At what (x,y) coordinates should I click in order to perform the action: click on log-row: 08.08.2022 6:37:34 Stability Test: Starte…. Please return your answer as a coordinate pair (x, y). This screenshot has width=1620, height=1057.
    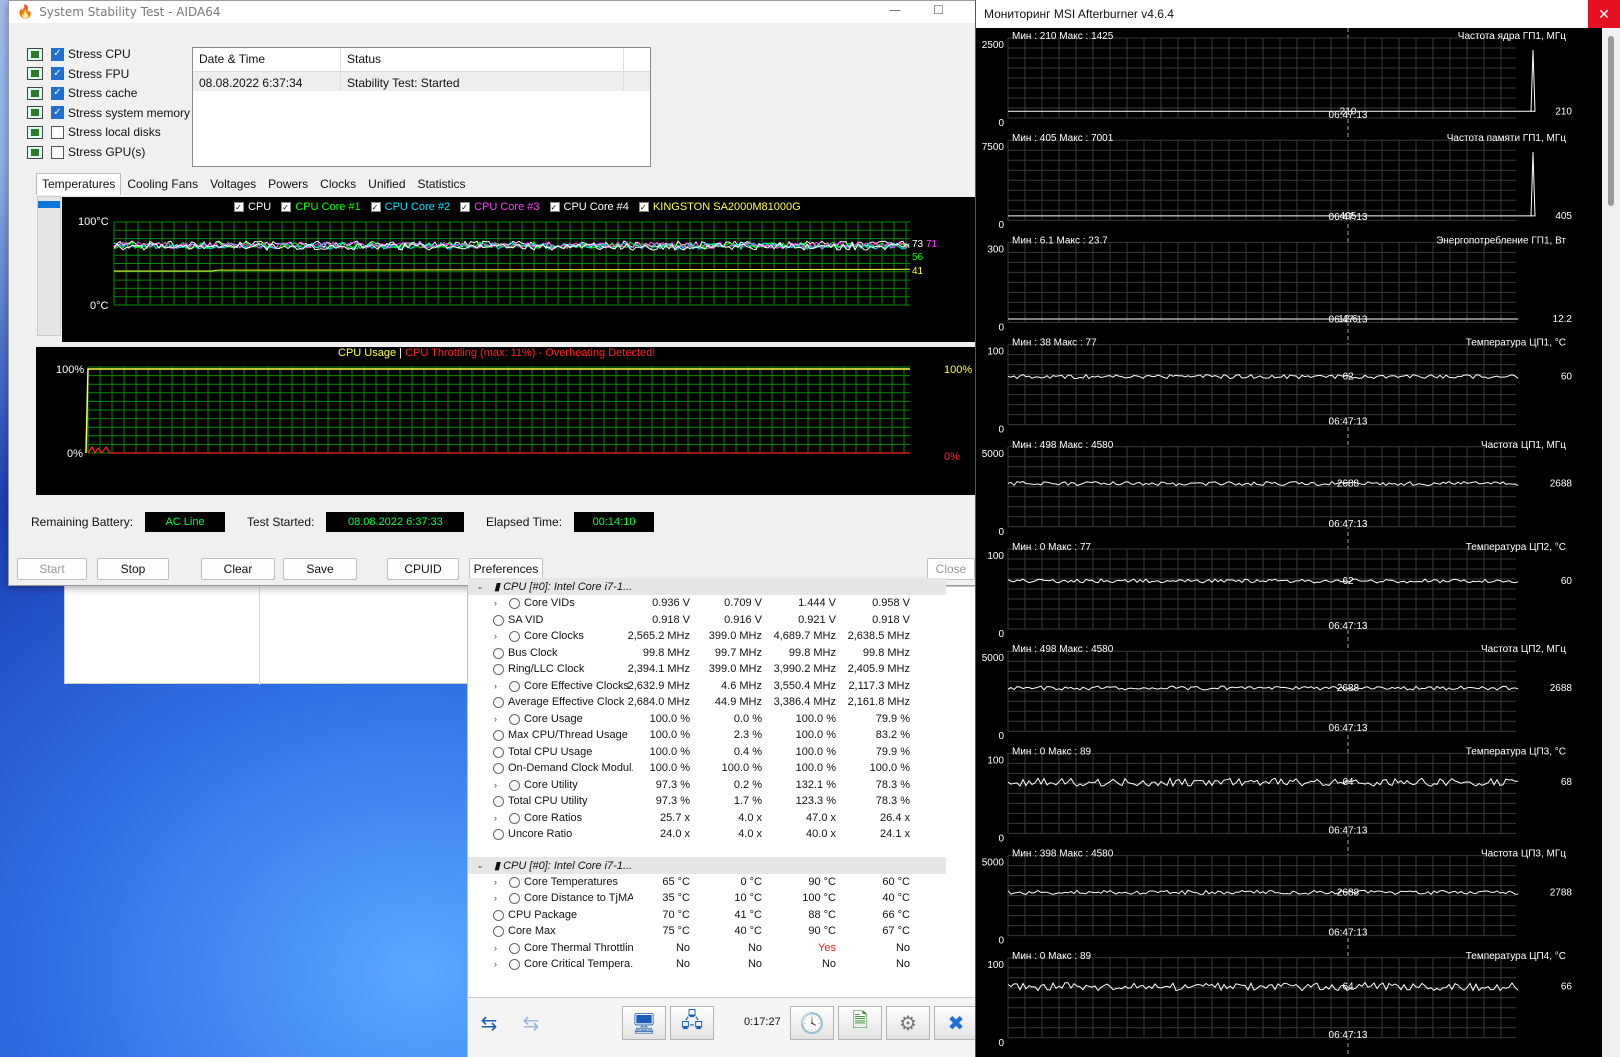
    Looking at the image, I should click on (421, 81).